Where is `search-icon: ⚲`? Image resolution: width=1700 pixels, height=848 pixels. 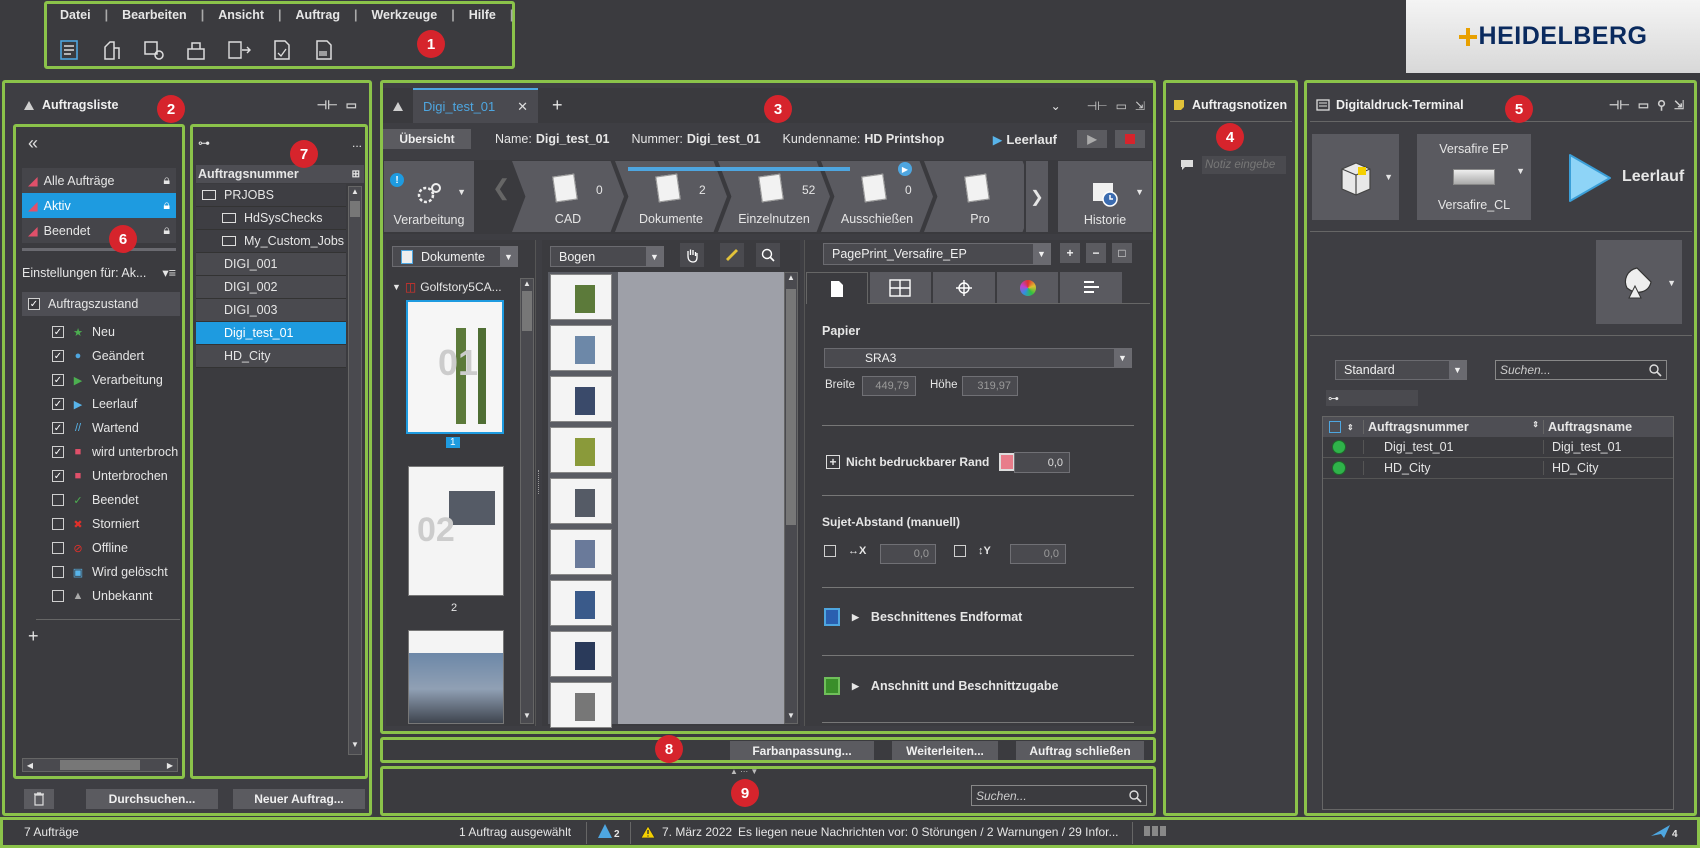 search-icon: ⚲ is located at coordinates (1661, 105).